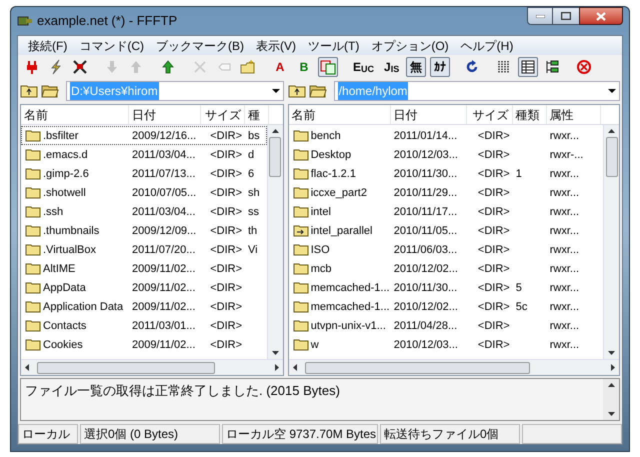 This screenshot has height=457, width=640. Describe the element at coordinates (182, 391) in the screenshot. I see `log-message: ファイル一覧の取得は正常終了しました. (2015 Bytes)` at that location.